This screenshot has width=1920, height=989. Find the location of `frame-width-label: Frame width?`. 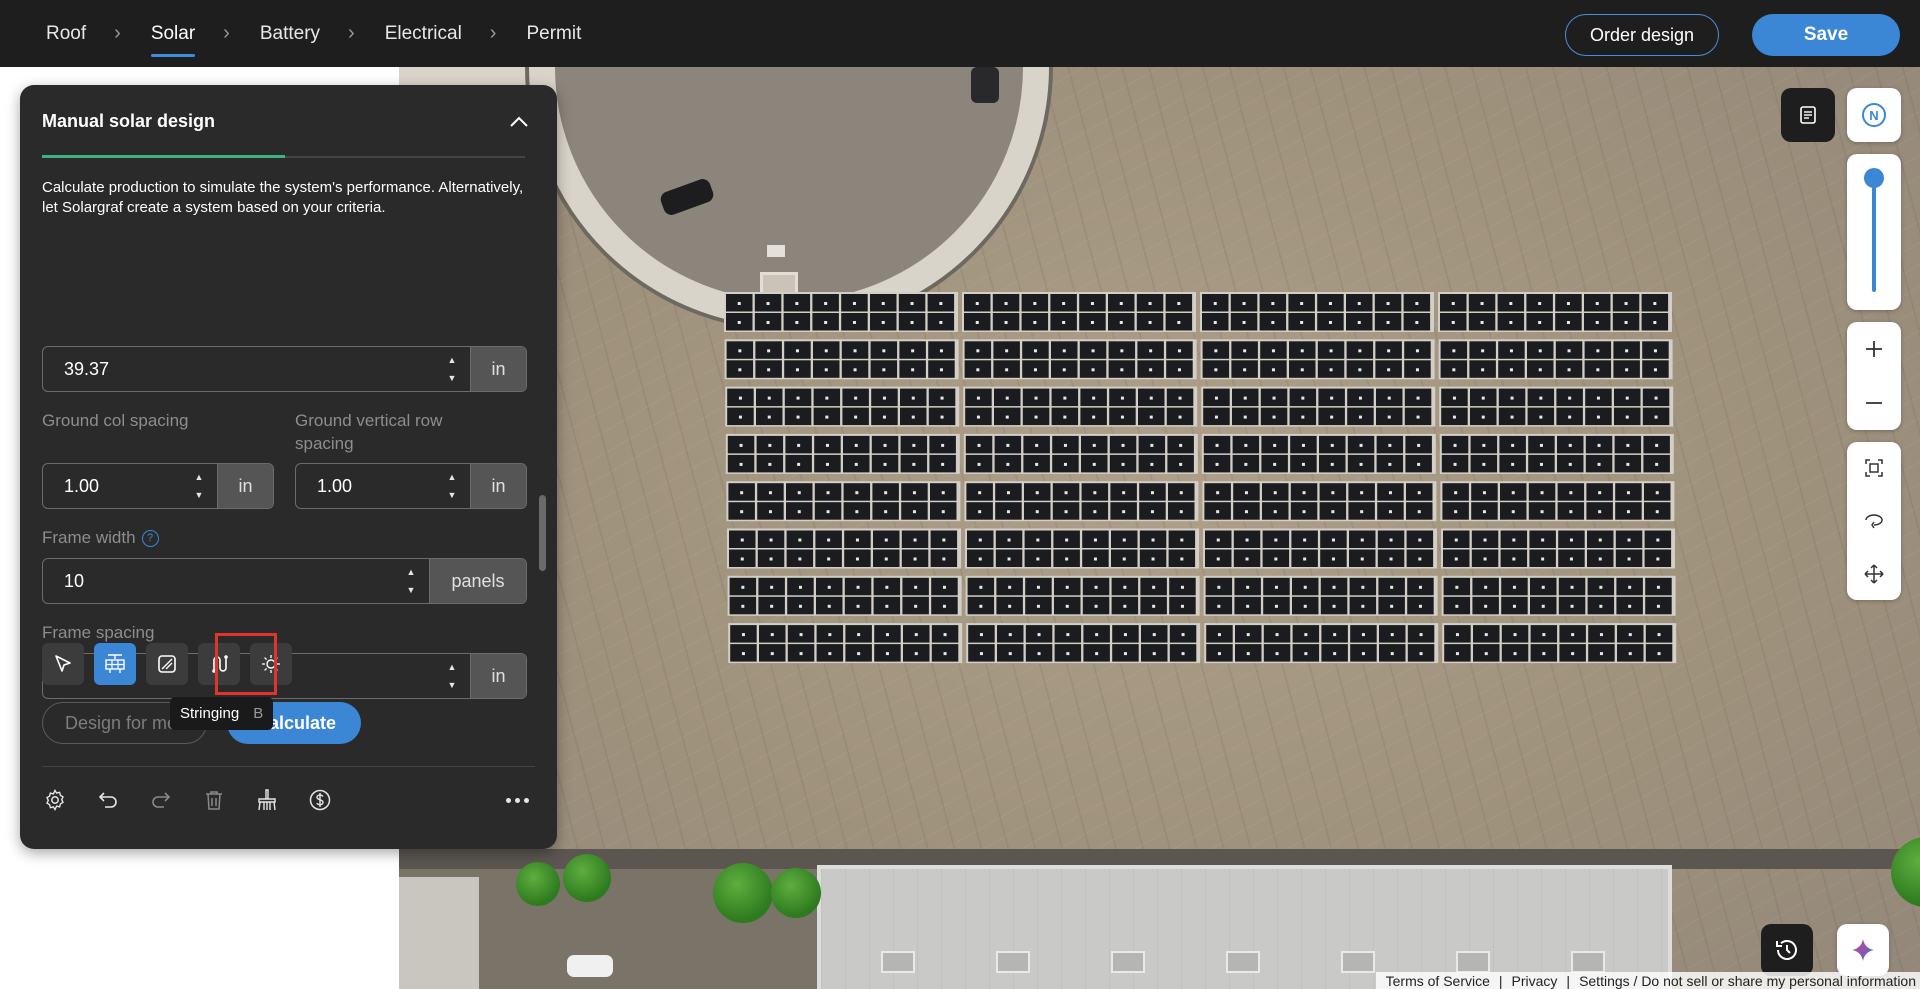

frame-width-label: Frame width? is located at coordinates (100, 537).